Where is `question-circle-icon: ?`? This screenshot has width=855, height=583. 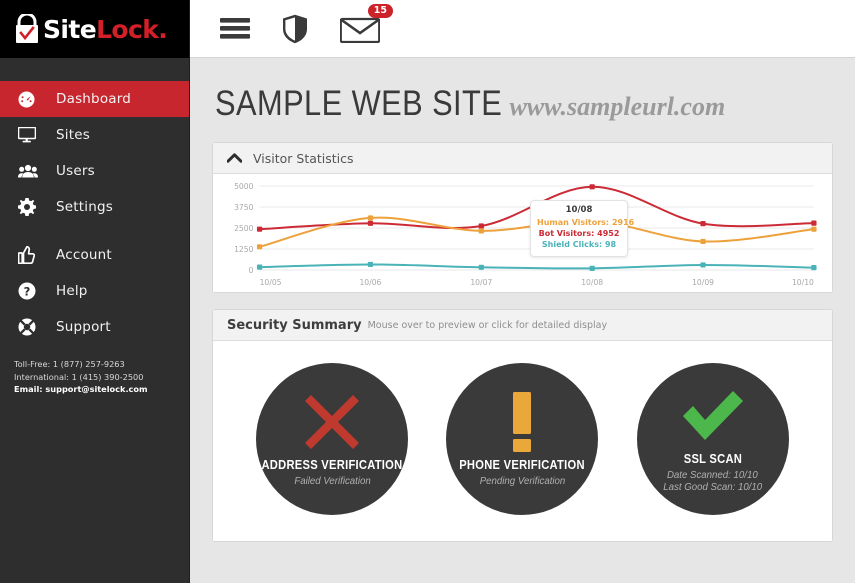 question-circle-icon: ? is located at coordinates (31, 291).